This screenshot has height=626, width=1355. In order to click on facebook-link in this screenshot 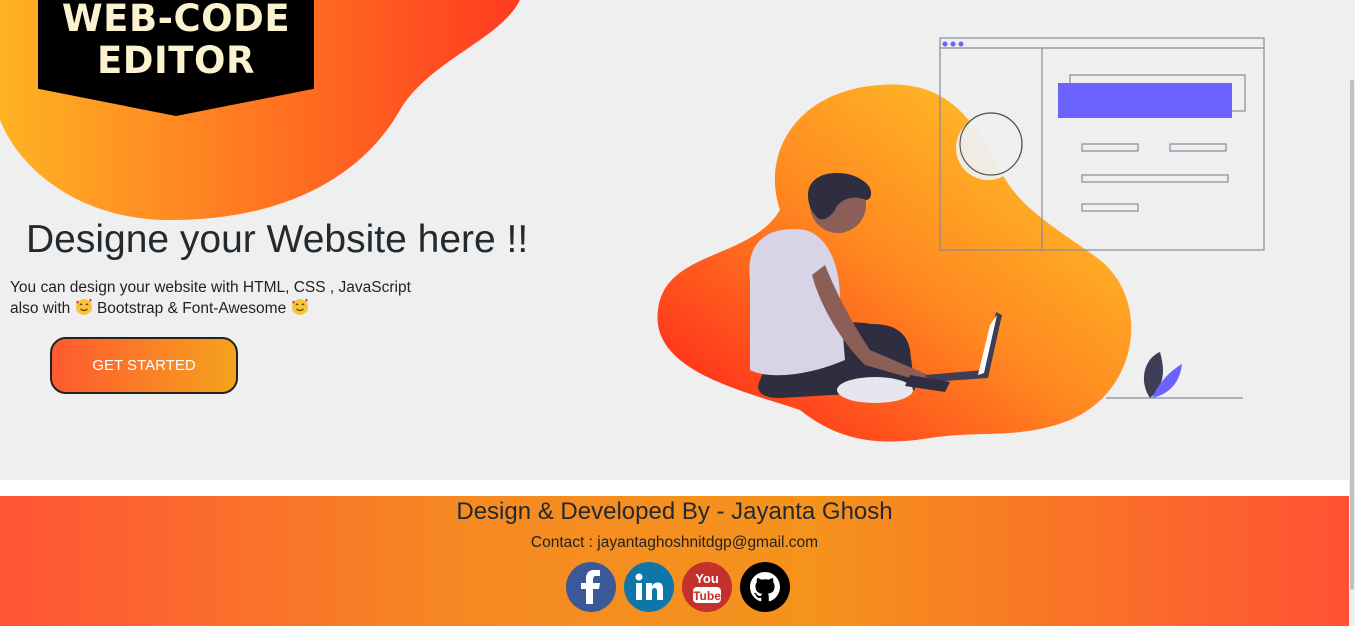, I will do `click(591, 587)`.